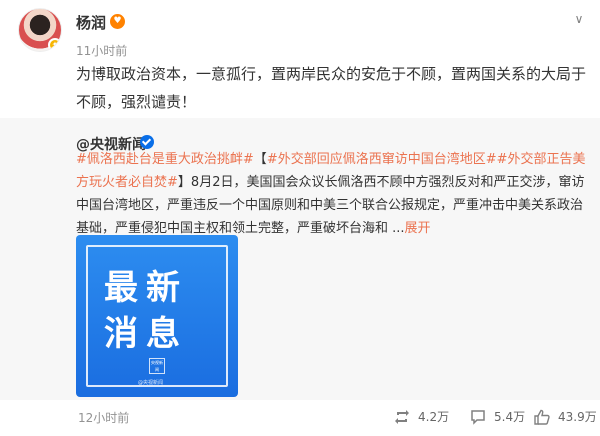 The image size is (600, 436). Describe the element at coordinates (300, 418) in the screenshot. I see `post-footer: 12小时前 4.2万 5.4万 43.9万` at that location.